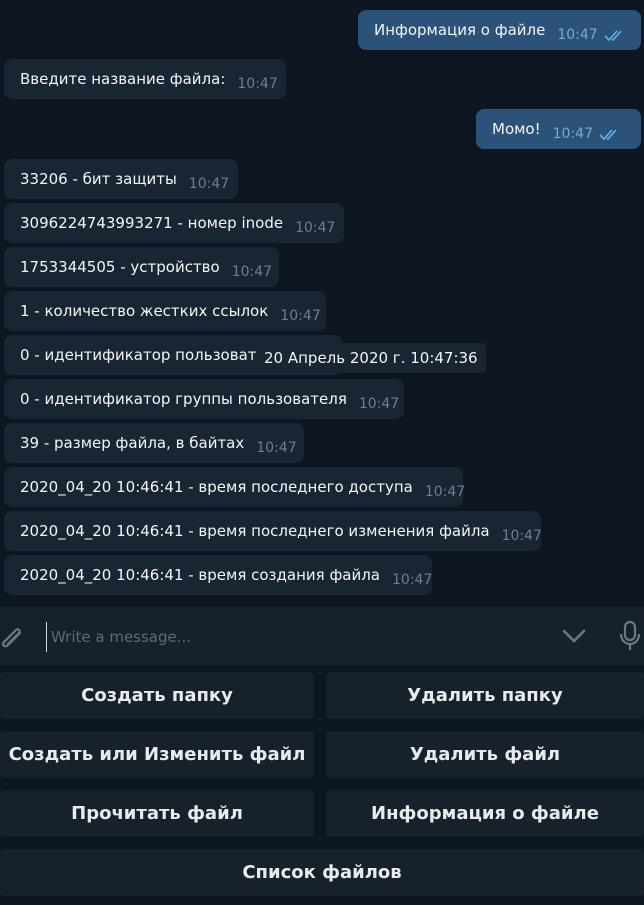 This screenshot has height=905, width=644. I want to click on message-text: 1753344505 - устройство, so click(120, 267).